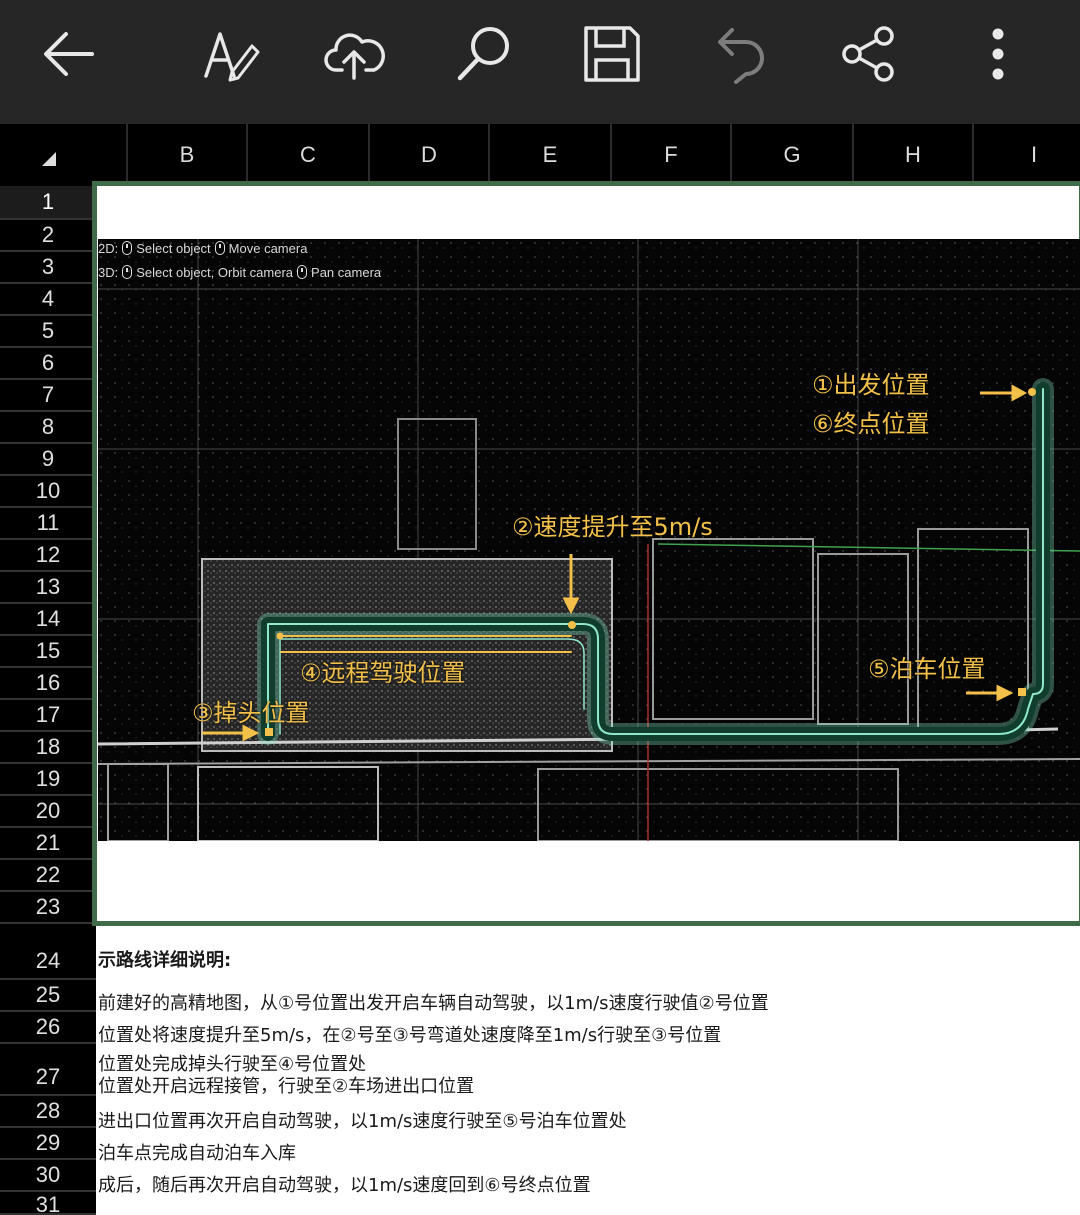  I want to click on row-header-3: 3, so click(48, 268).